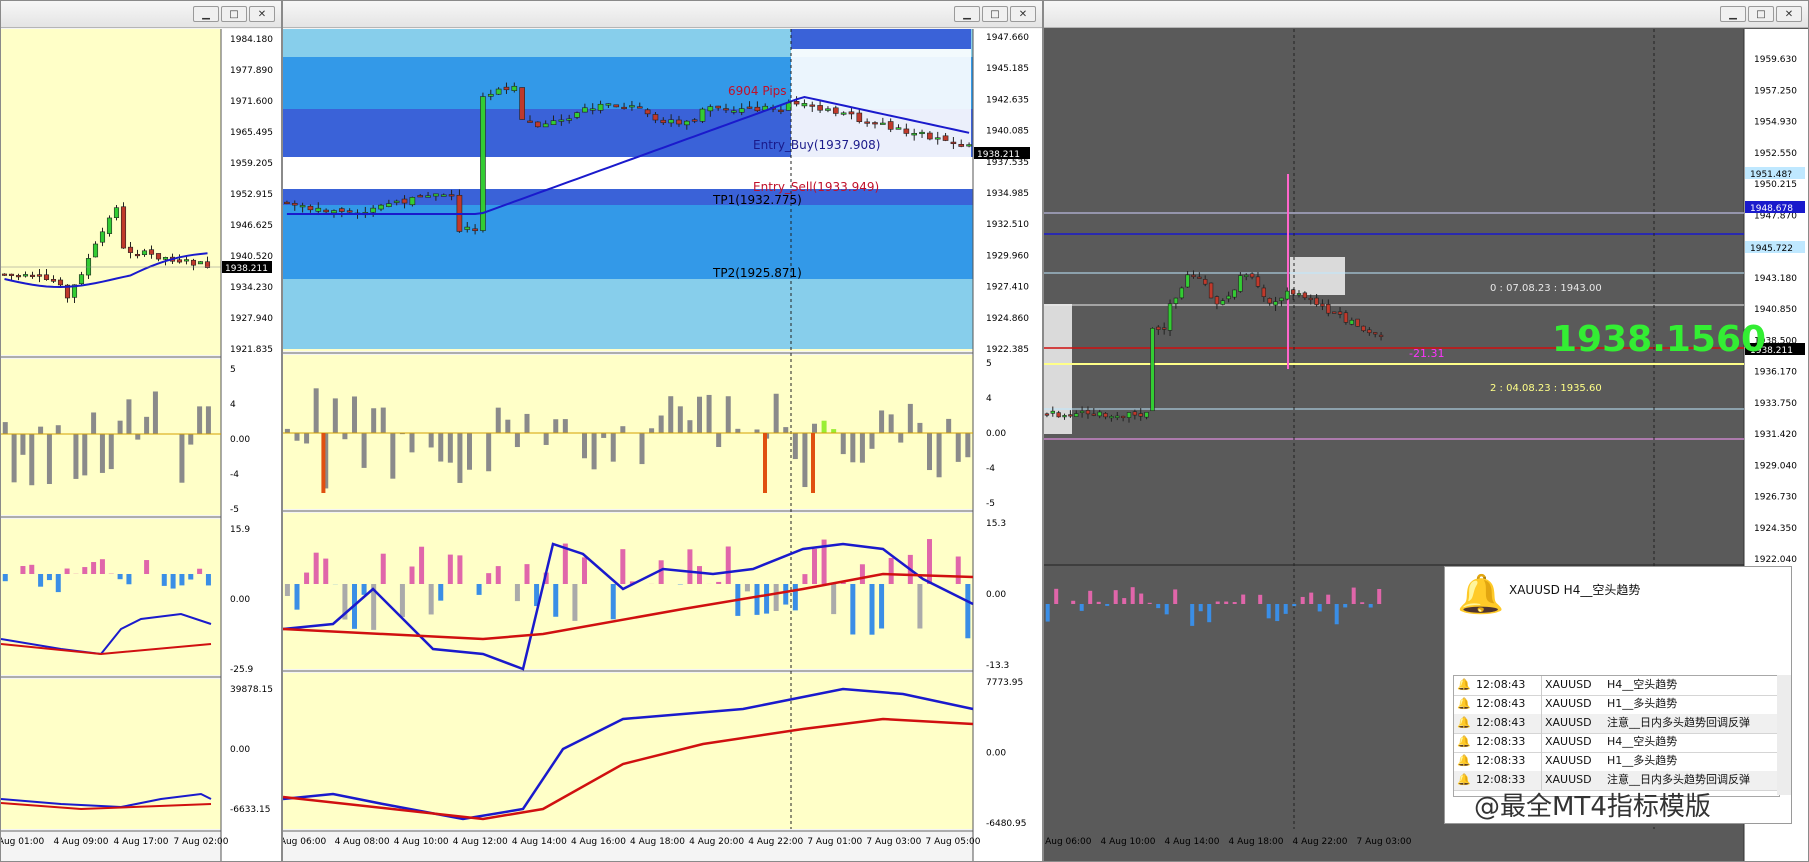 The height and width of the screenshot is (862, 1809). What do you see at coordinates (304, 842) in the screenshot?
I see `chart-2-time-label: Aug 06:00` at bounding box center [304, 842].